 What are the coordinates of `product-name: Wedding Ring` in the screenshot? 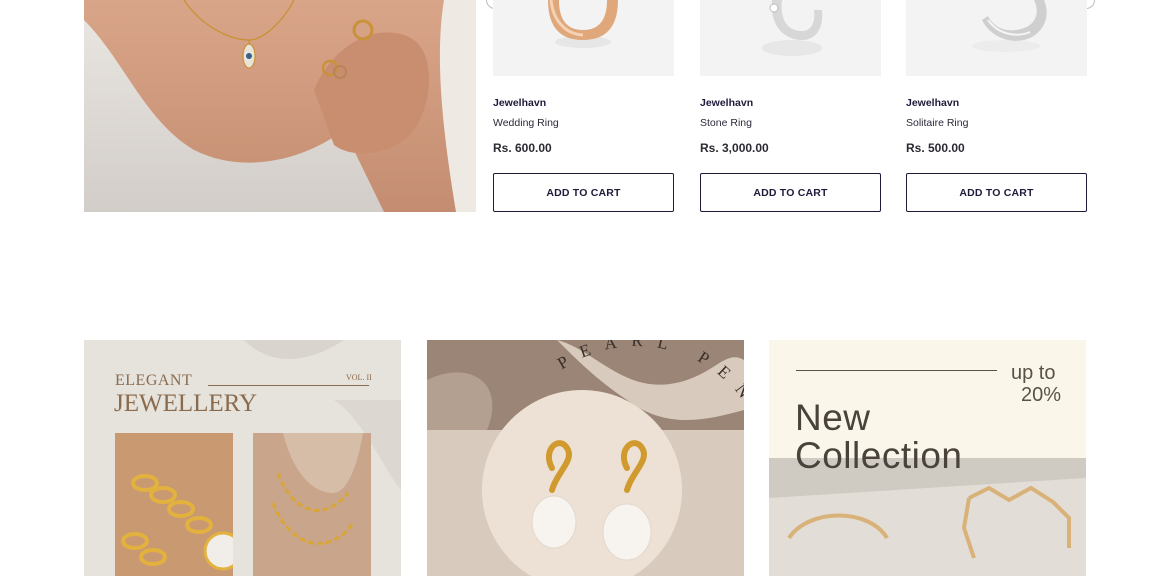 It's located at (526, 123).